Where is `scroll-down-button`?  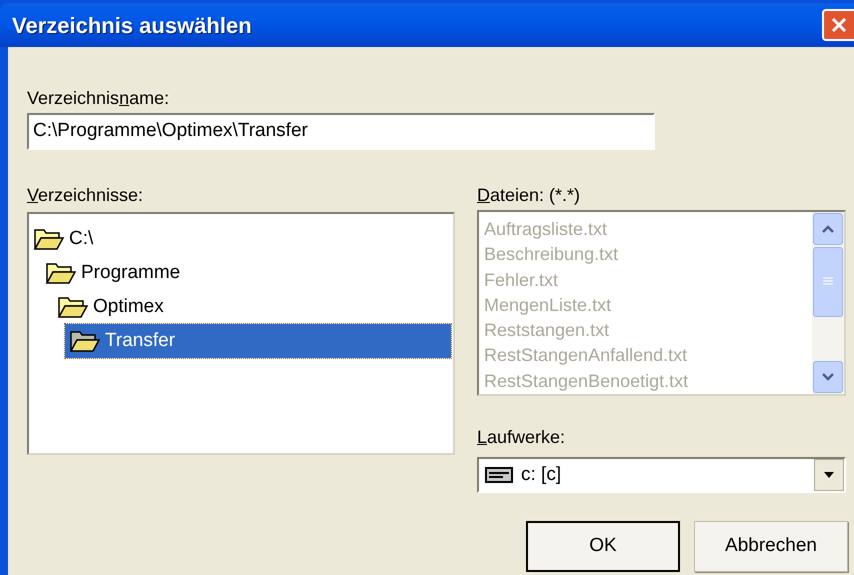
scroll-down-button is located at coordinates (828, 377).